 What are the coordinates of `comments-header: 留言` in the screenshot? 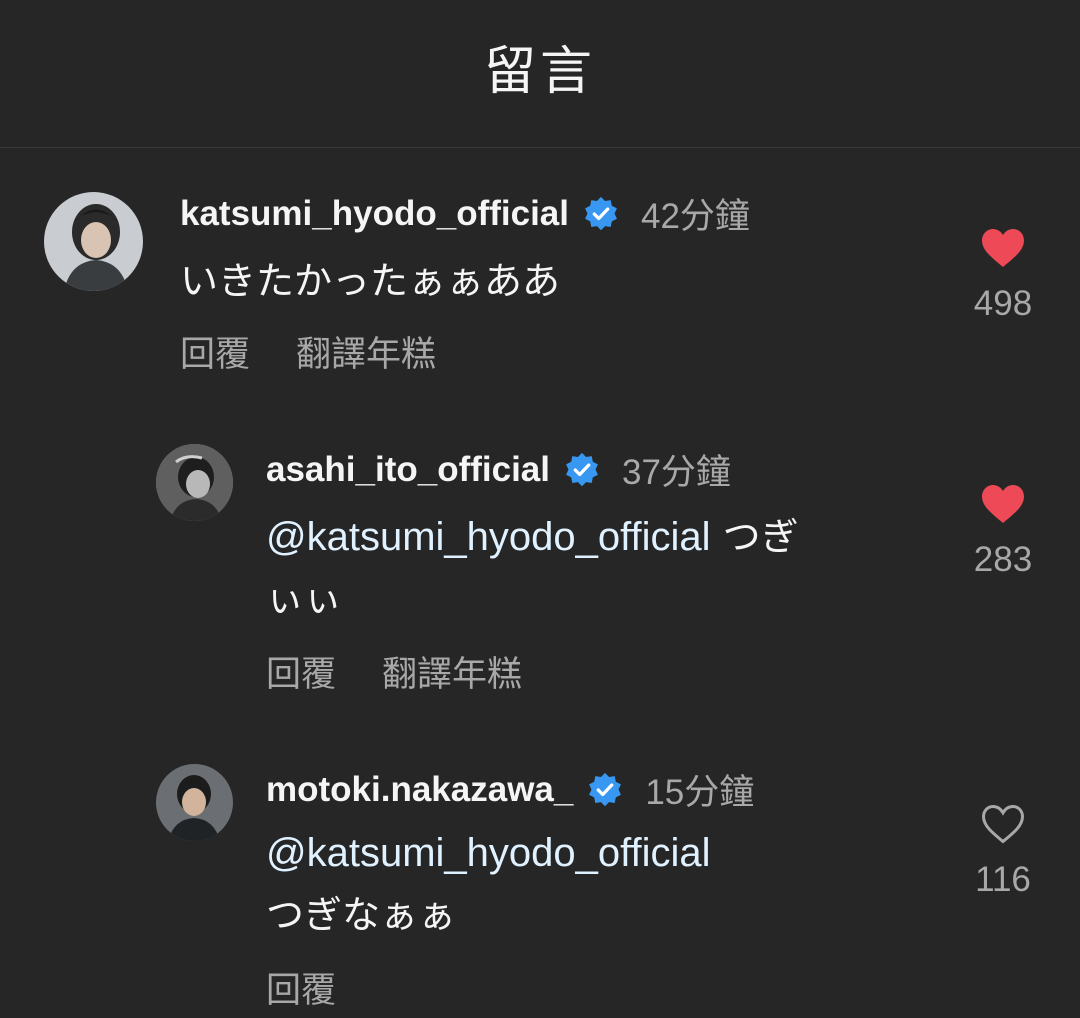 It's located at (540, 74).